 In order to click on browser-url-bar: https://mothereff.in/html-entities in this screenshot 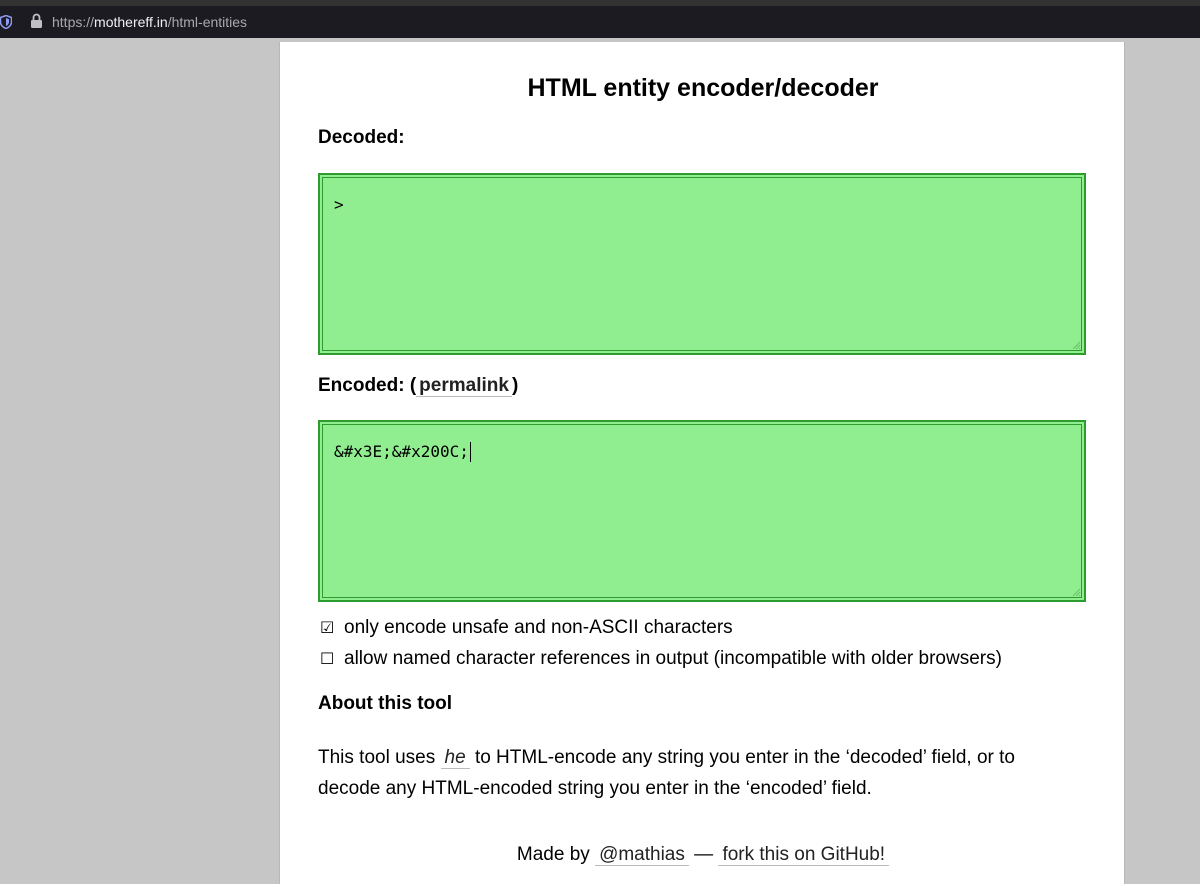, I will do `click(600, 22)`.